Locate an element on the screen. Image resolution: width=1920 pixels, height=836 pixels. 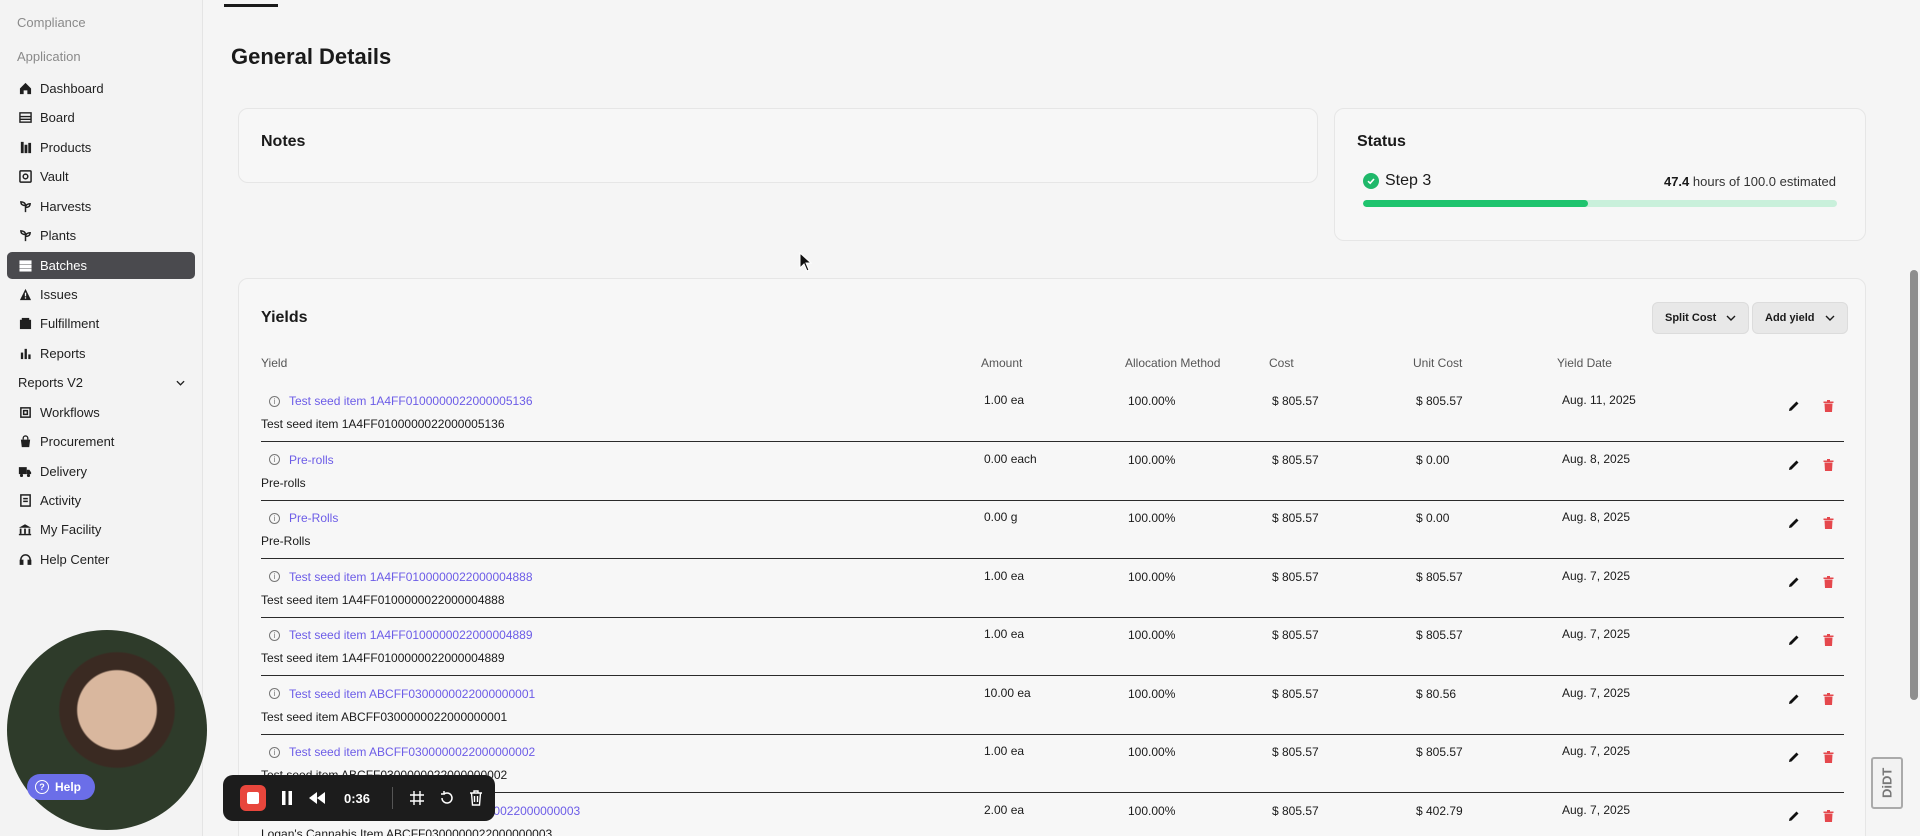
column-header-yield-date: Yield Date is located at coordinates (1584, 363).